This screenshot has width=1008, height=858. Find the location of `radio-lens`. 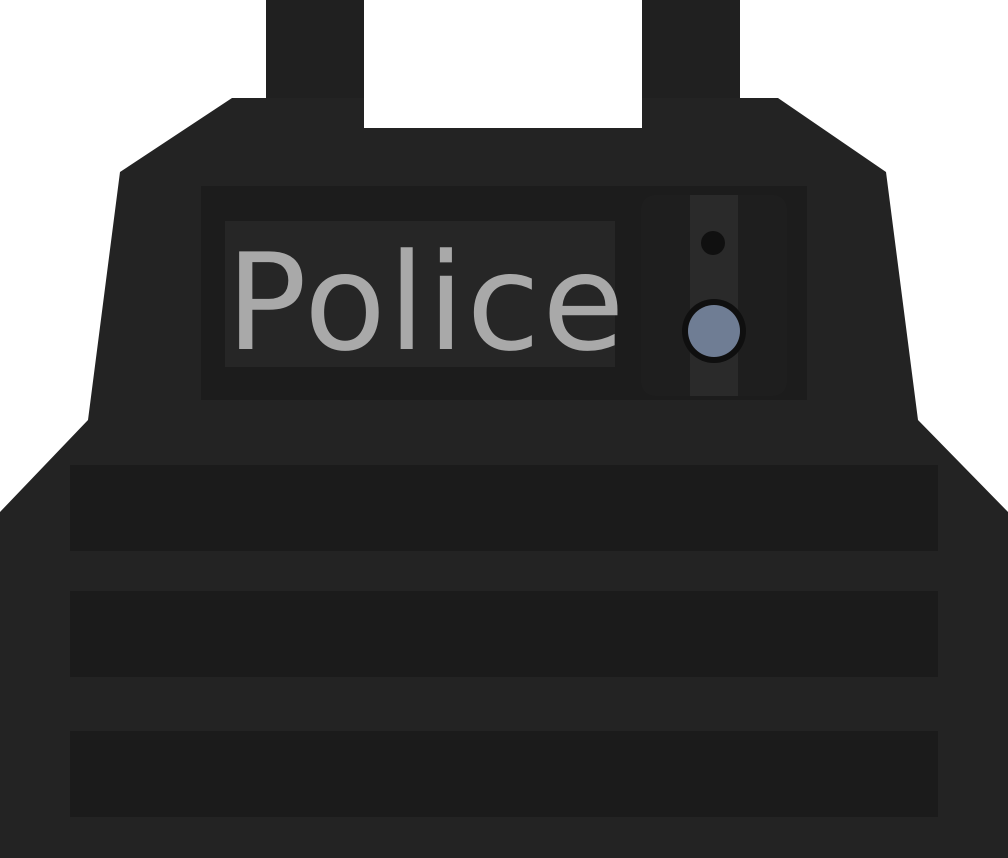

radio-lens is located at coordinates (714, 331).